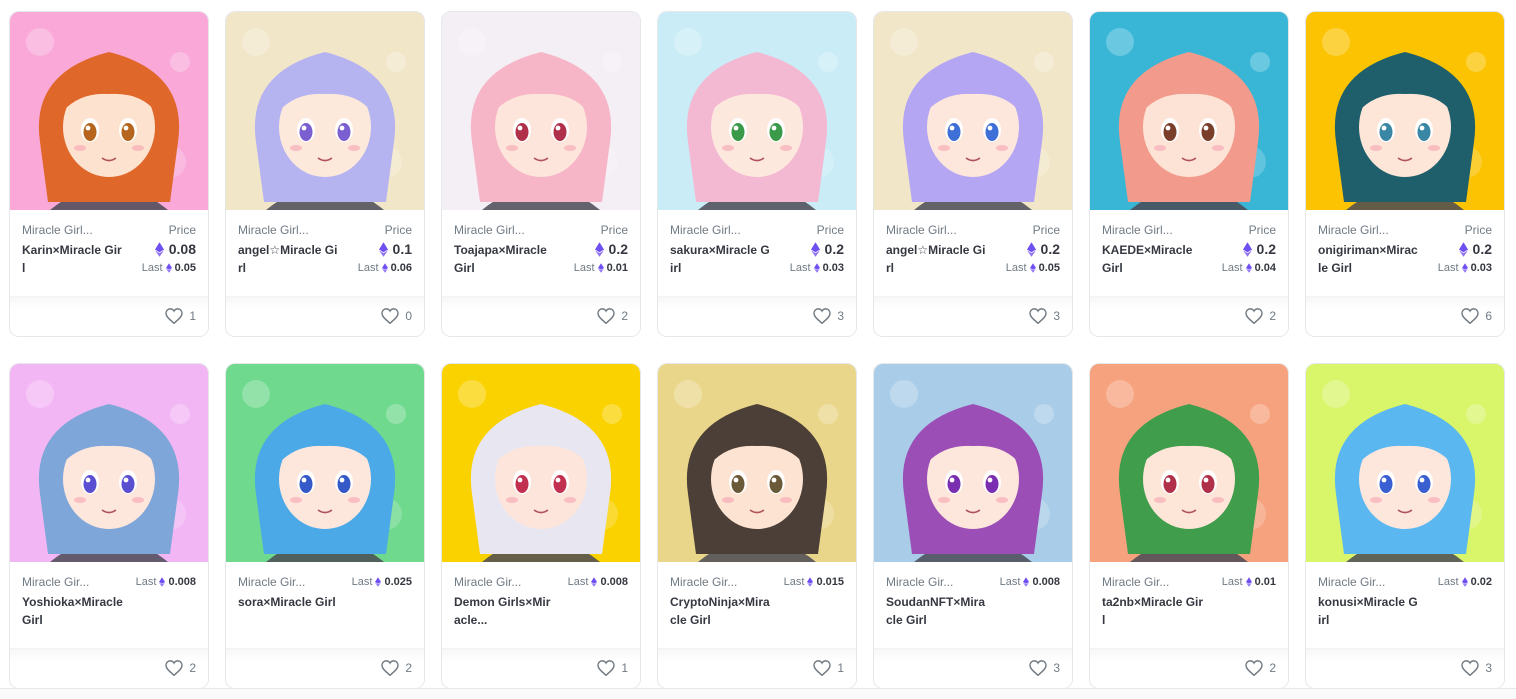 This screenshot has width=1516, height=699. I want to click on price-amount: 0.2, so click(1266, 249).